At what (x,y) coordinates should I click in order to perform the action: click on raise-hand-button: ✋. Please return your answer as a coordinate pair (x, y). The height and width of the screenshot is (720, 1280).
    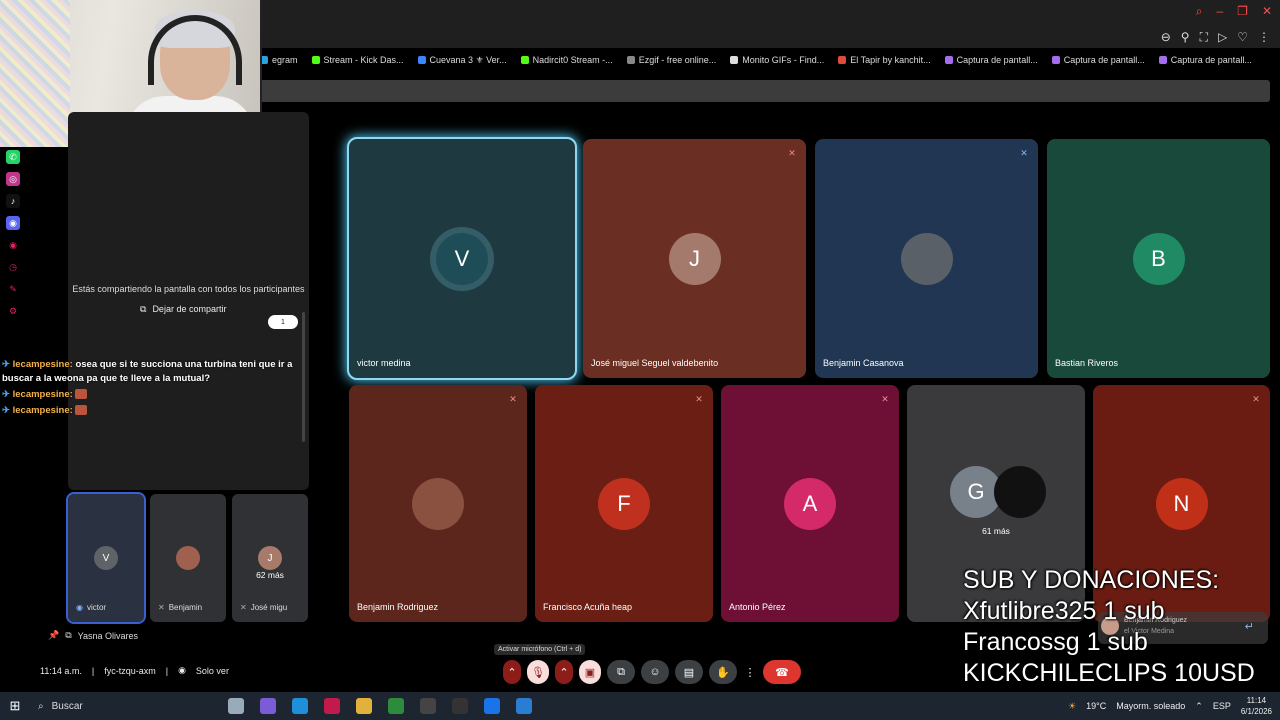
    Looking at the image, I should click on (723, 672).